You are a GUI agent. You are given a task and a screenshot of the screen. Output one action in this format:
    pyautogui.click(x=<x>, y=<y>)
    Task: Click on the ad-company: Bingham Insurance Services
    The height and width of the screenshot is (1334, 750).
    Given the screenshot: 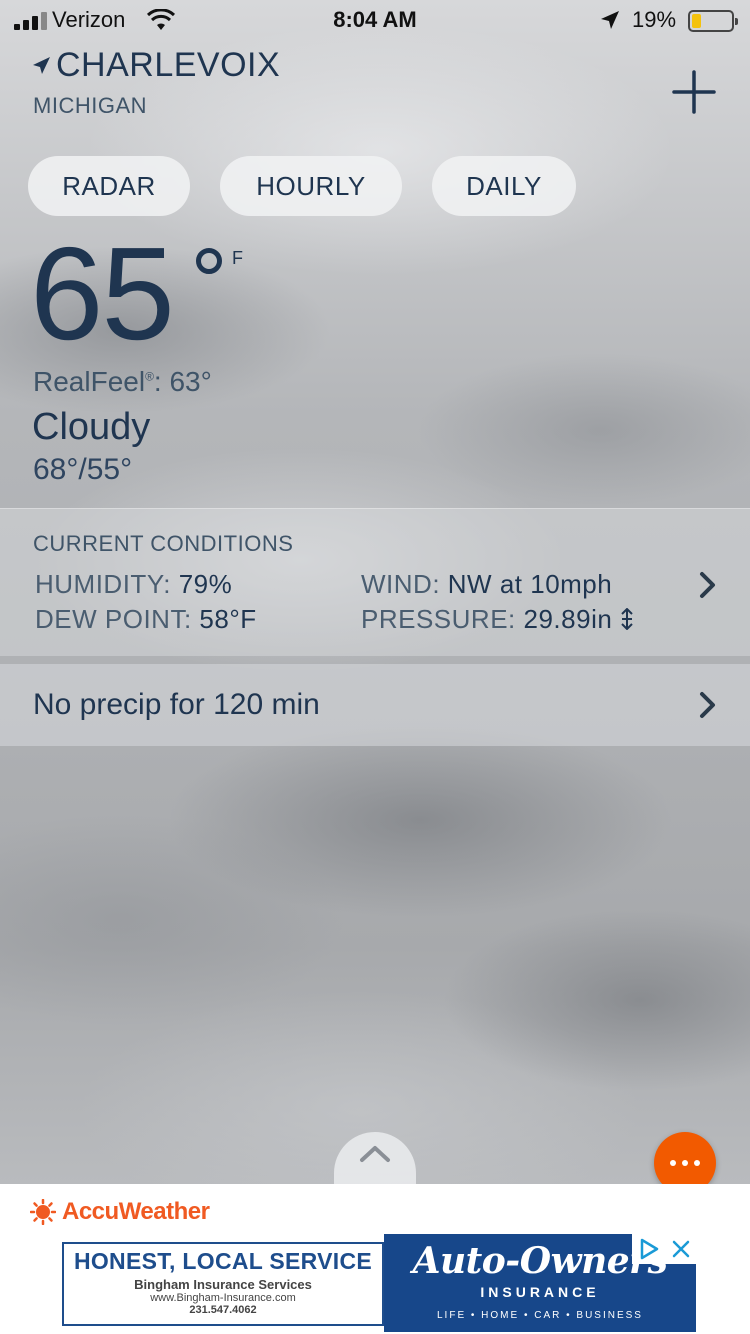 What is the action you would take?
    pyautogui.click(x=223, y=1284)
    